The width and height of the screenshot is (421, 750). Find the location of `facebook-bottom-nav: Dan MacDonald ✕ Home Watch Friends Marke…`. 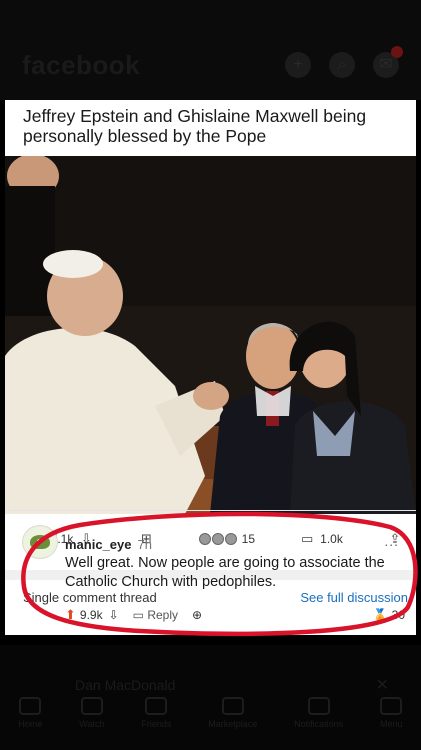

facebook-bottom-nav: Dan MacDonald ✕ Home Watch Friends Marke… is located at coordinates (210, 697).